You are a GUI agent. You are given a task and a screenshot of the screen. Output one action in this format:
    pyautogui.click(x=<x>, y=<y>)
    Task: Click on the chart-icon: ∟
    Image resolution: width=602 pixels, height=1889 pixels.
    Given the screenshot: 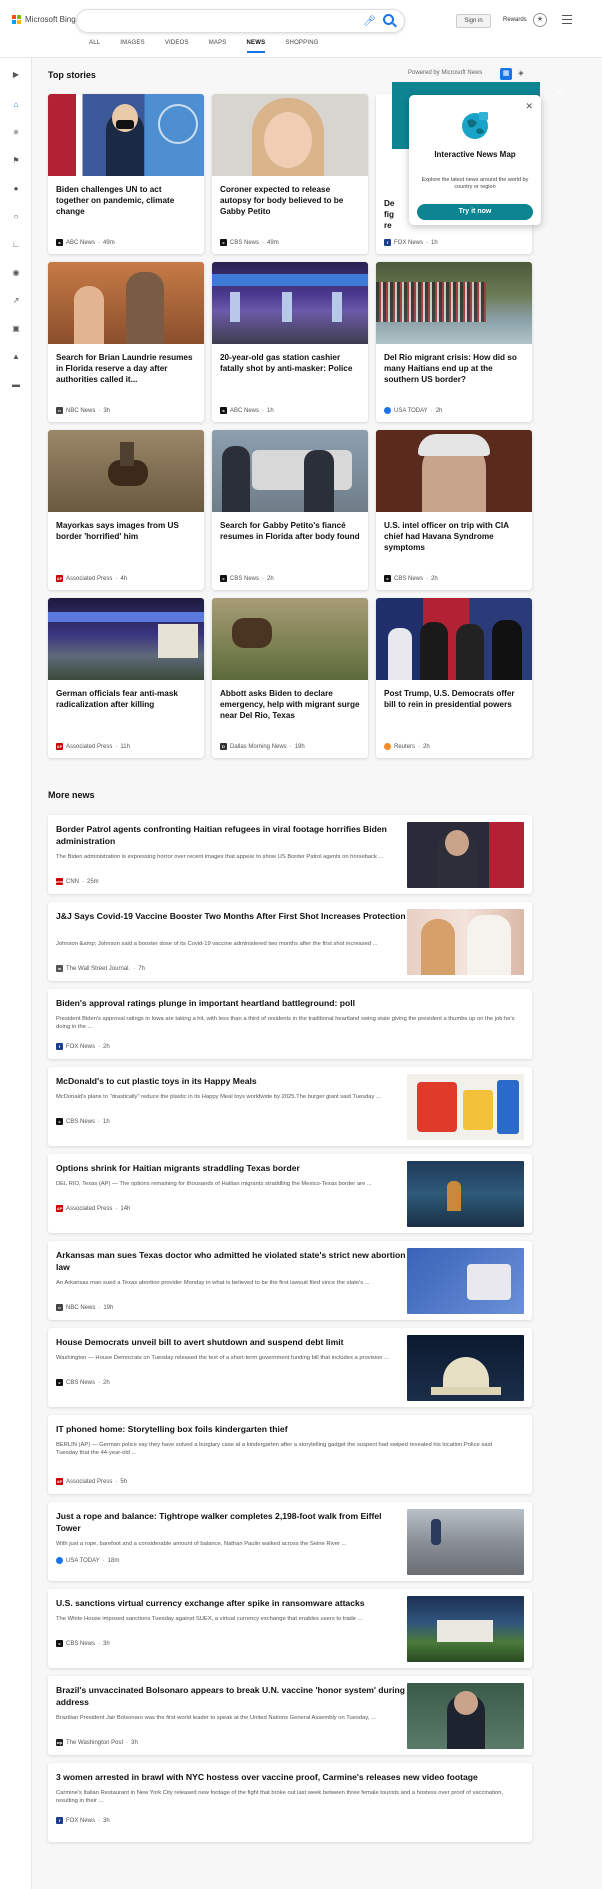 What is the action you would take?
    pyautogui.click(x=16, y=245)
    